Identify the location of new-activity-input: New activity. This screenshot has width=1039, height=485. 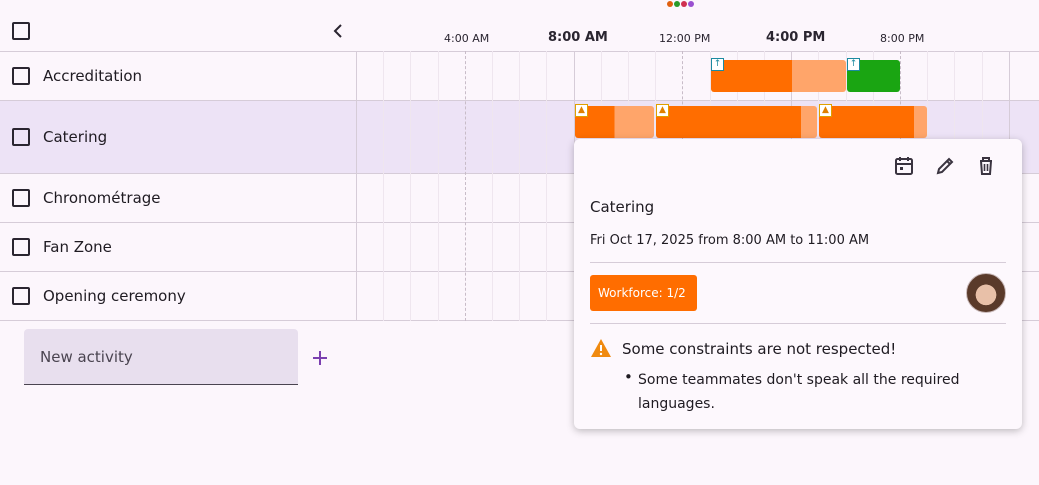
(161, 357).